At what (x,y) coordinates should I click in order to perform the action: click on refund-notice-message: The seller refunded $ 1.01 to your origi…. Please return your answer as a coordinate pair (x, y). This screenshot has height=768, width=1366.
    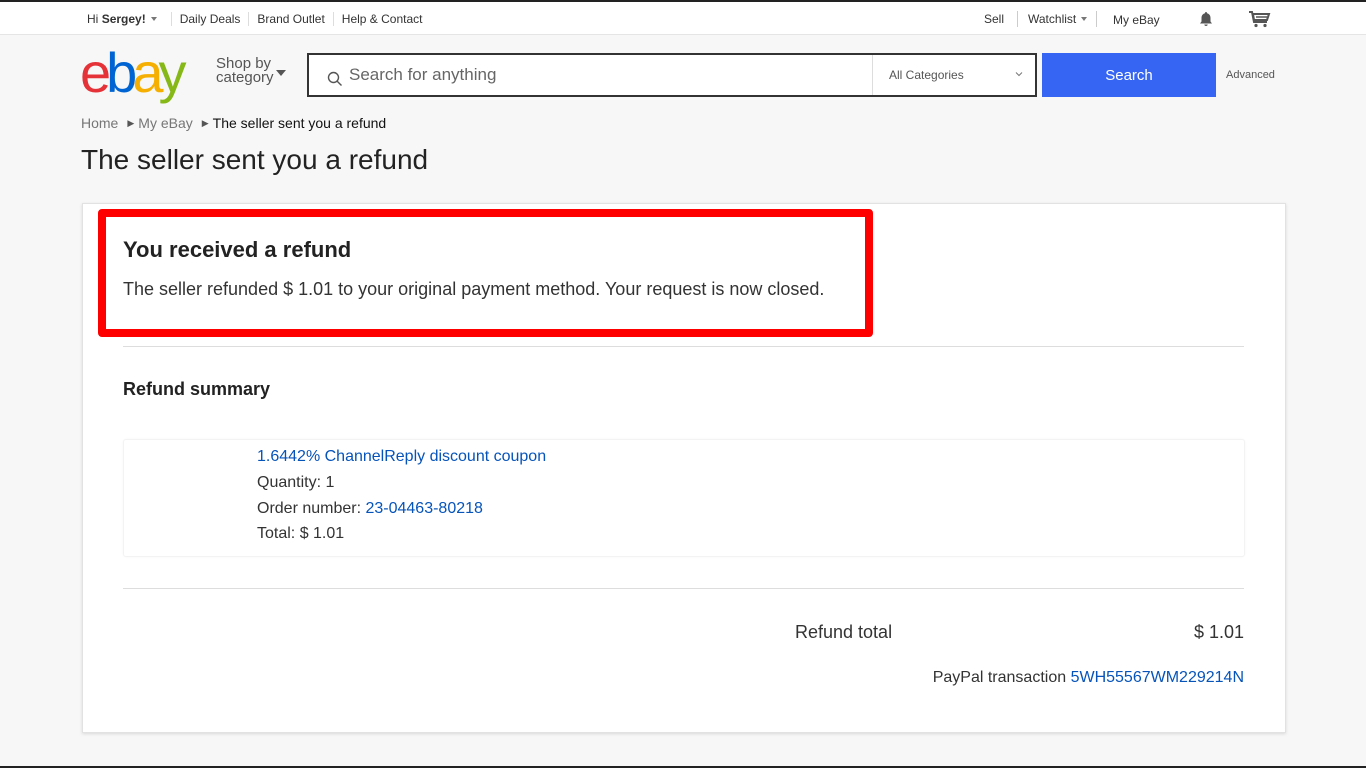
    Looking at the image, I should click on (474, 289).